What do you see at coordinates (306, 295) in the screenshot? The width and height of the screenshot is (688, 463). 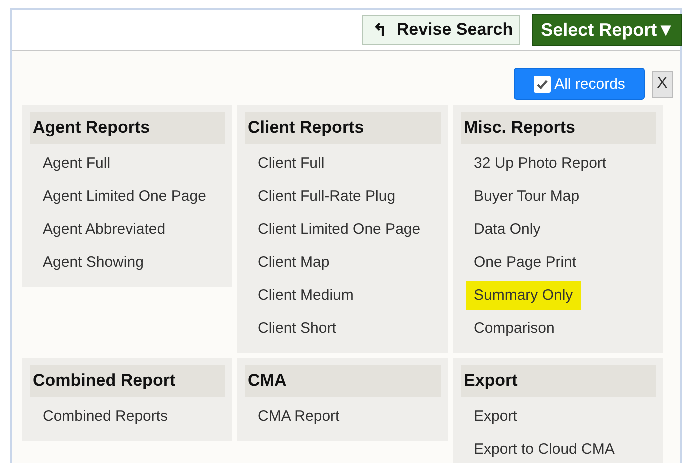 I see `report-link: Client Medium` at bounding box center [306, 295].